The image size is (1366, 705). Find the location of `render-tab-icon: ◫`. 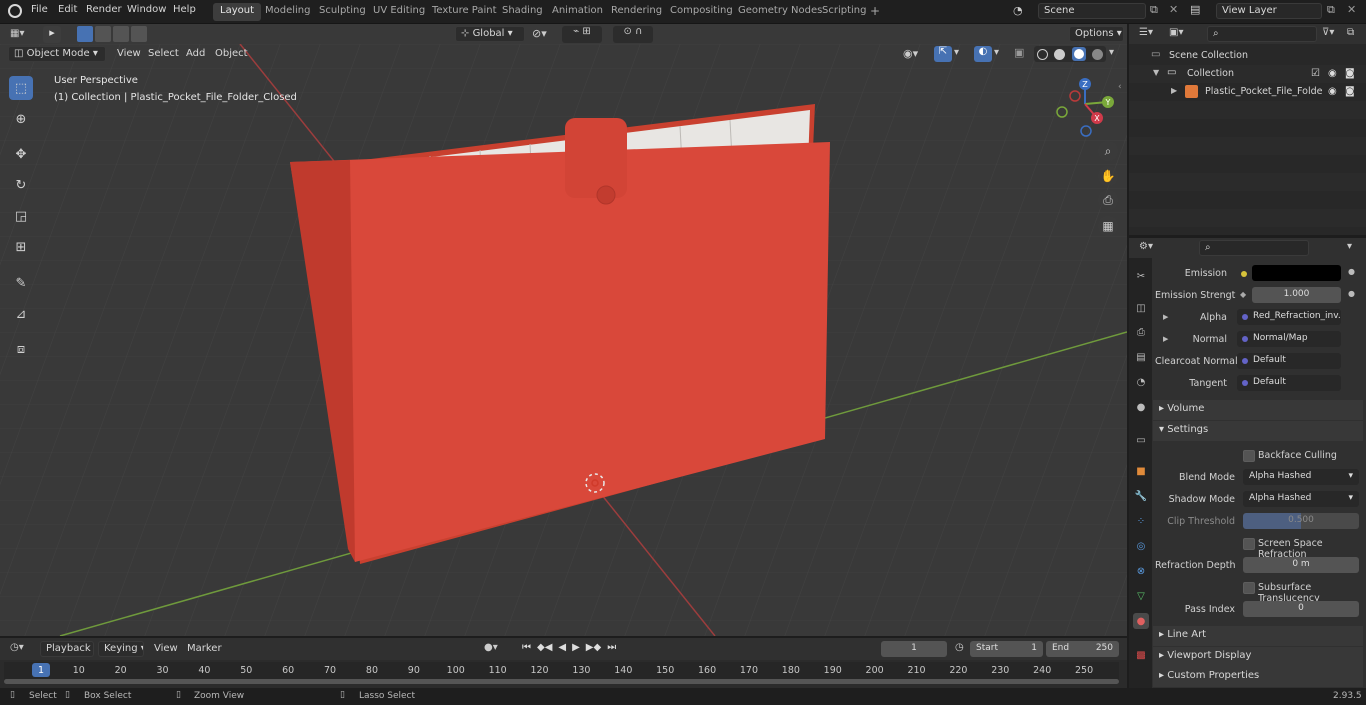

render-tab-icon: ◫ is located at coordinates (1141, 308).